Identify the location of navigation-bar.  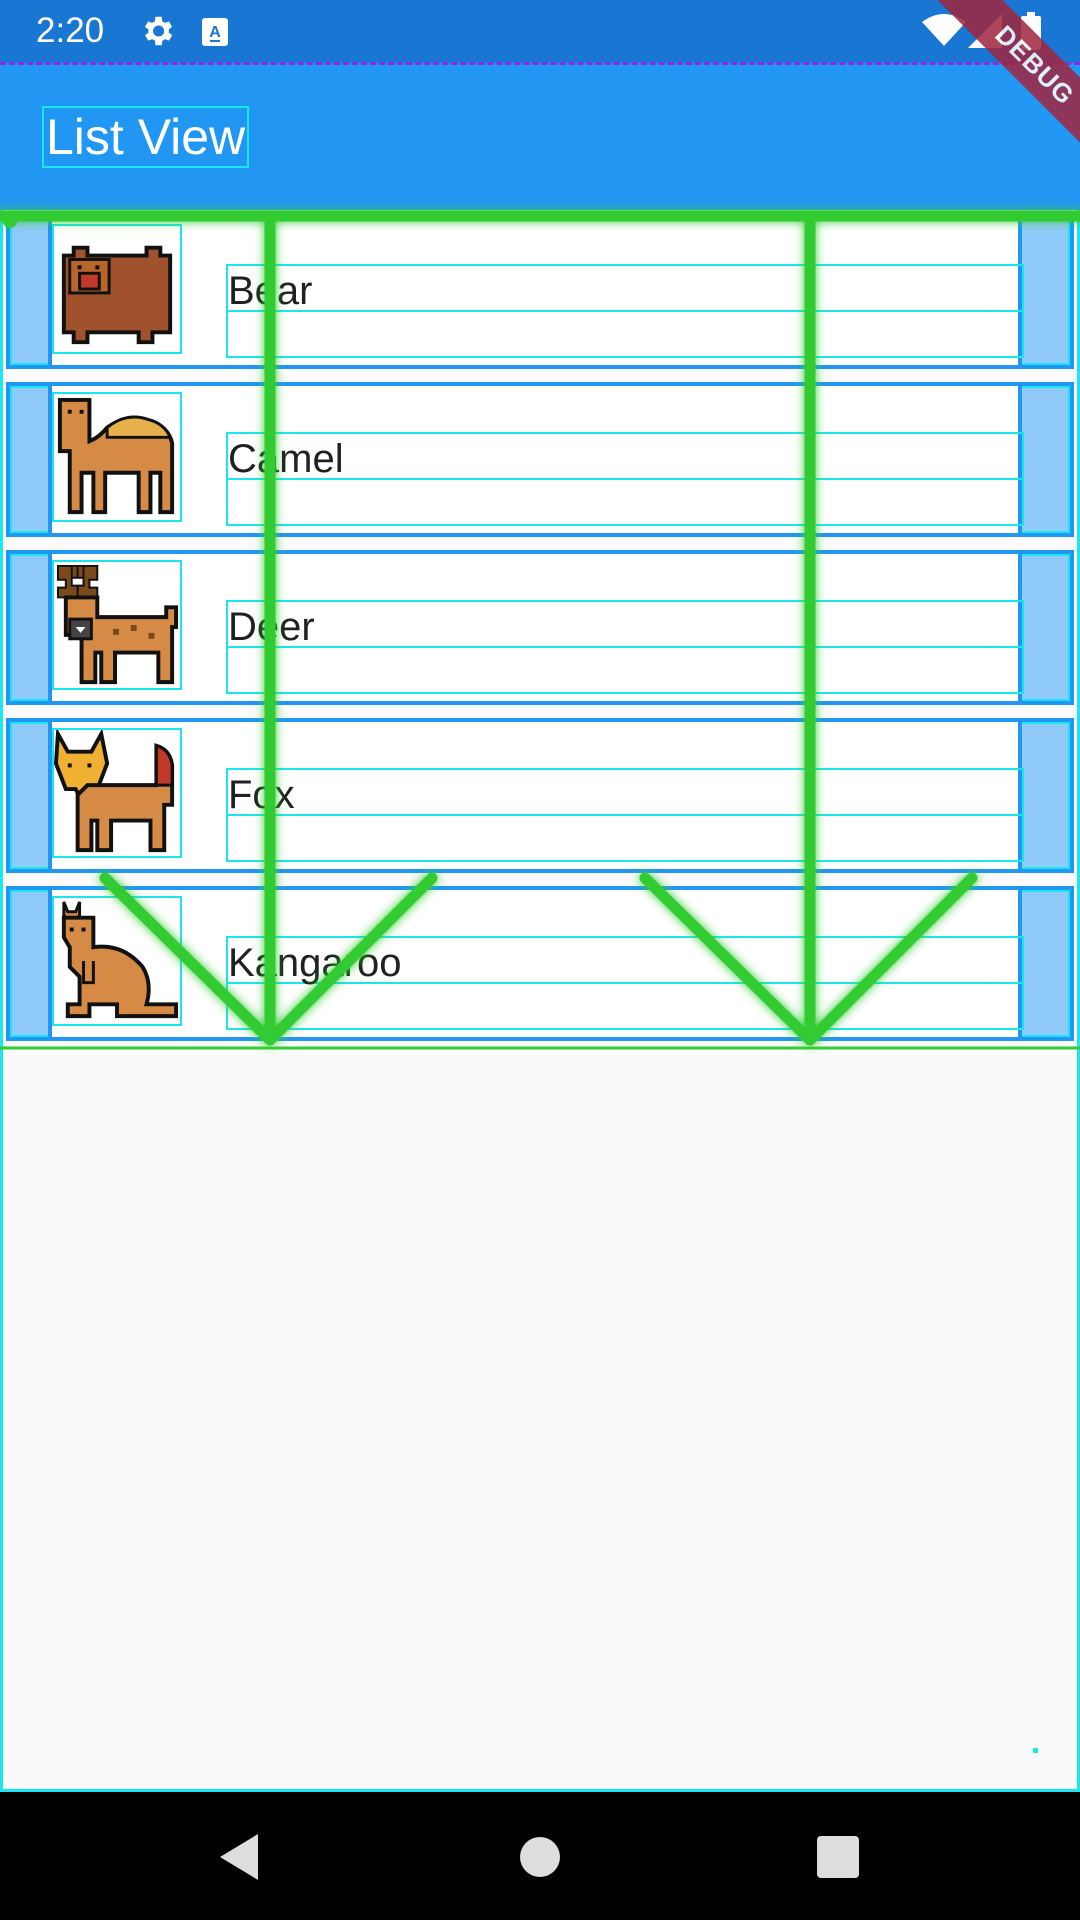
(540, 1856).